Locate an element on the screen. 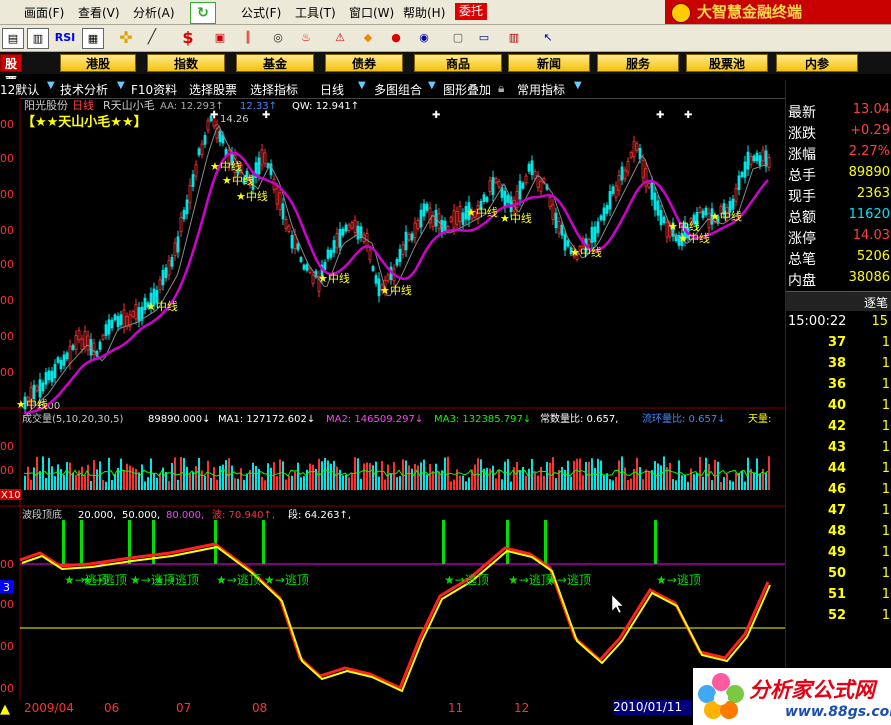  quote-label: 涨幅 is located at coordinates (802, 155).